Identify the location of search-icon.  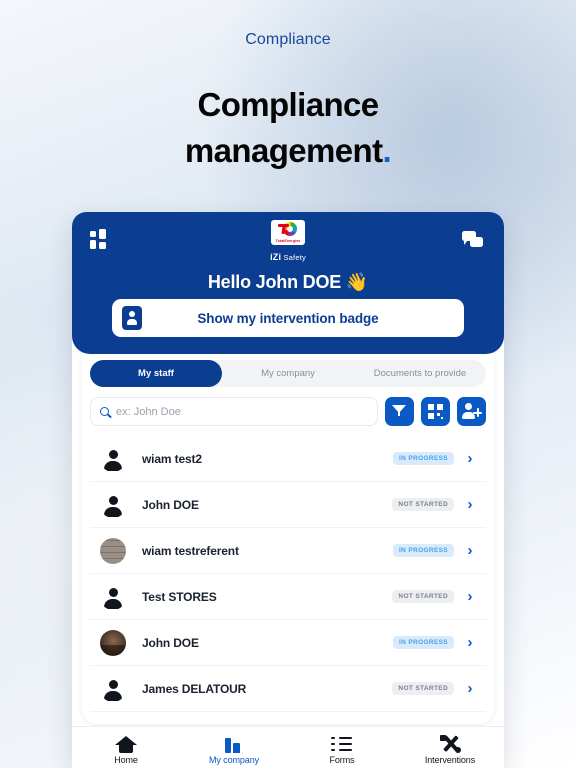
(104, 411).